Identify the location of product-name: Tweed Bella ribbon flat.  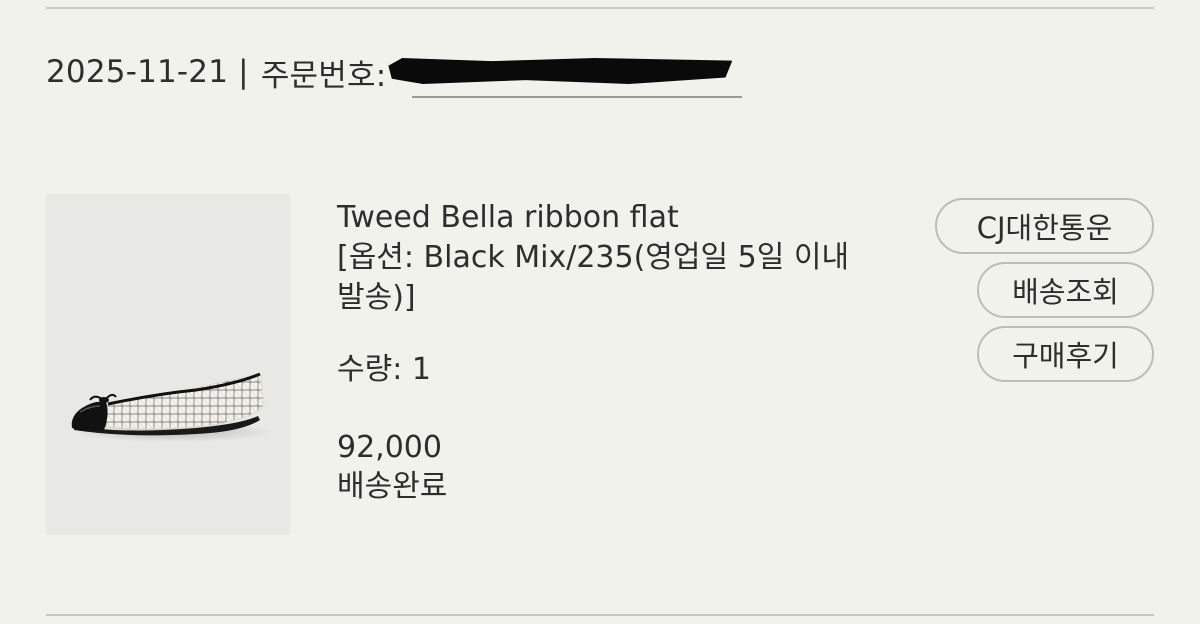
(607, 218).